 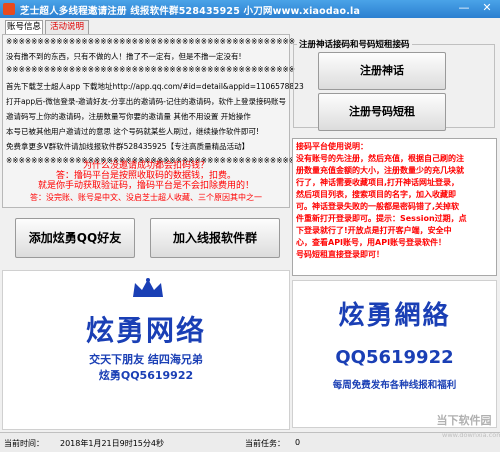 I want to click on banner-right-qq: QQ5619922, so click(x=394, y=357).